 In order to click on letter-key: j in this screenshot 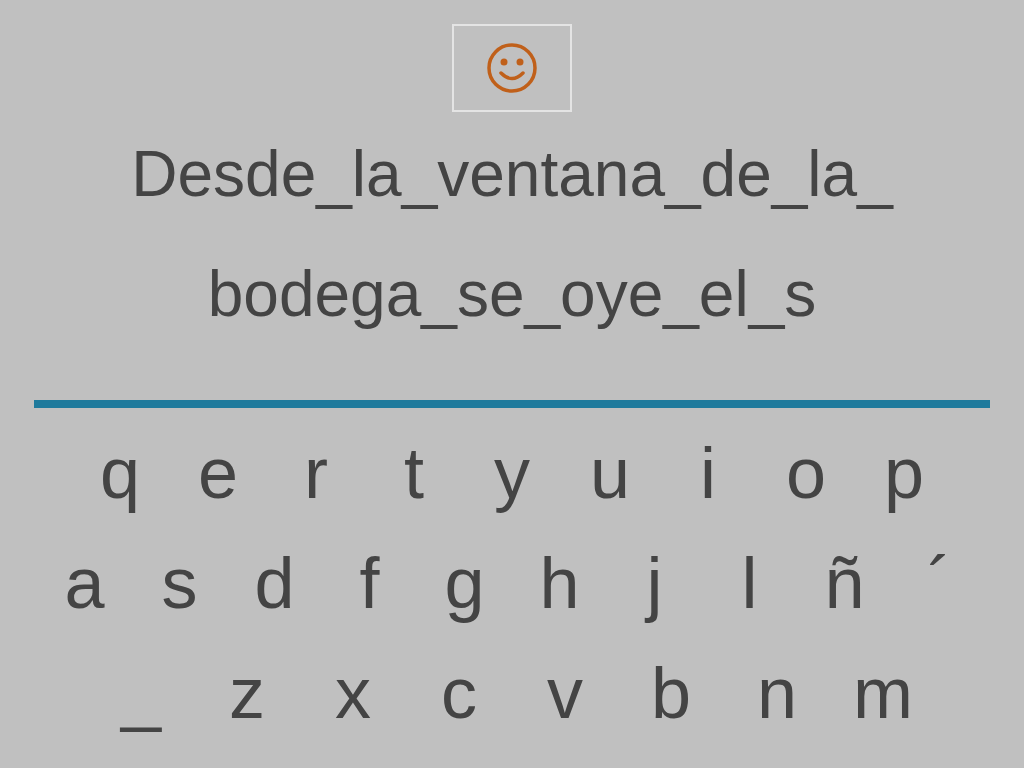, I will do `click(654, 583)`.